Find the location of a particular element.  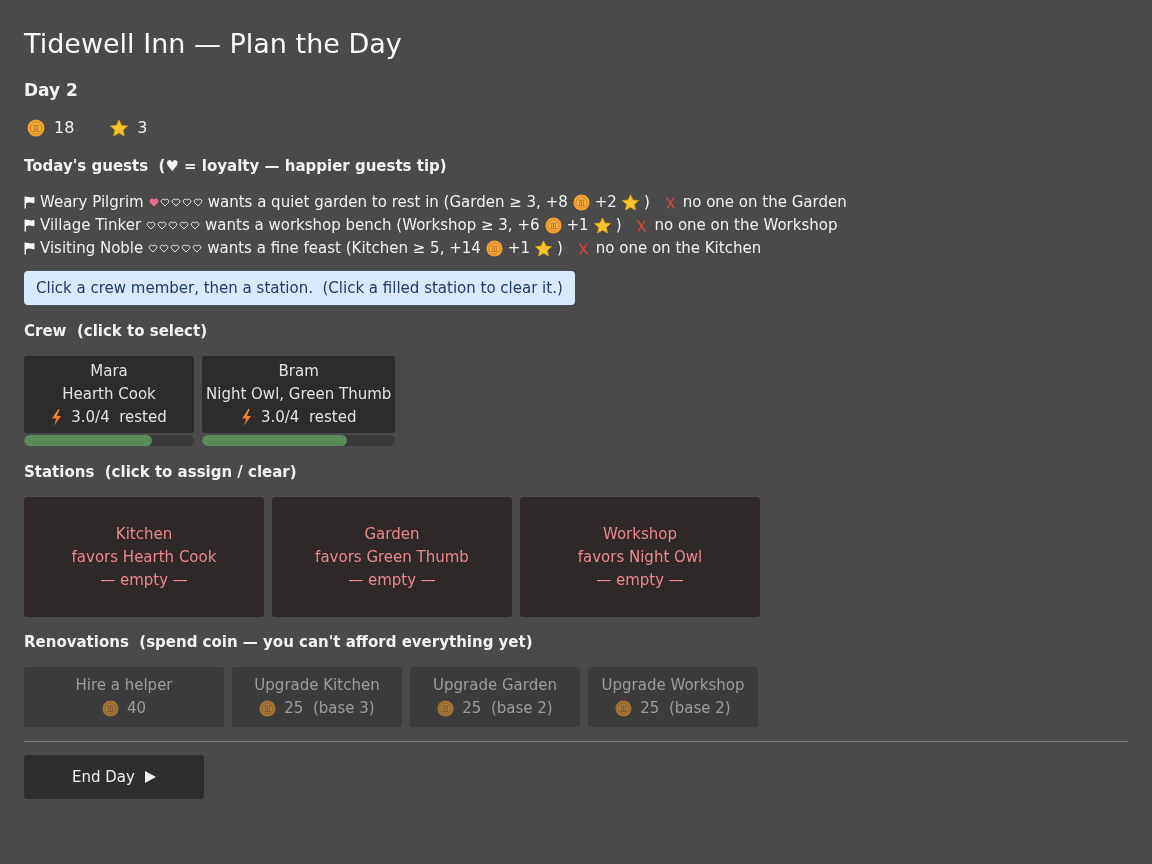

section-heading: Renovations (spend coin — you can't afford everything yet) is located at coordinates (279, 642).